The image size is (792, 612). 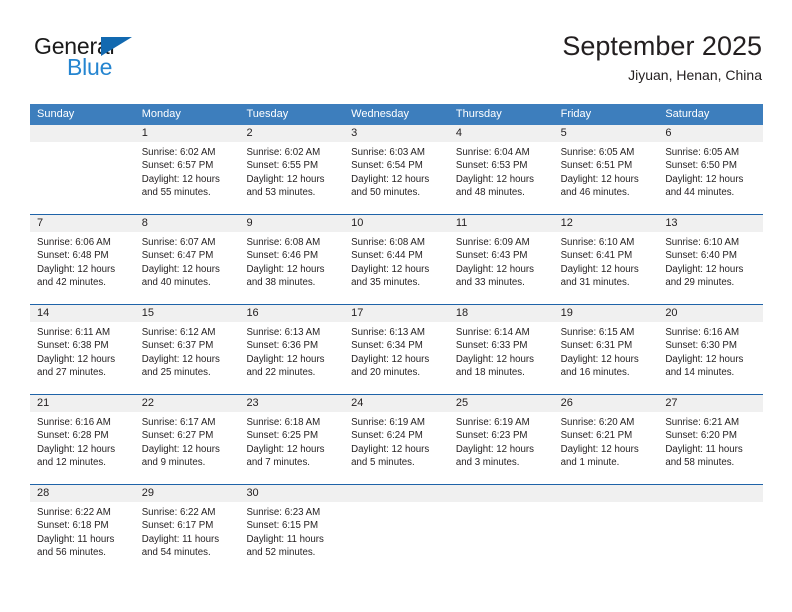 I want to click on weekday-header-monday: Monday, so click(x=161, y=114).